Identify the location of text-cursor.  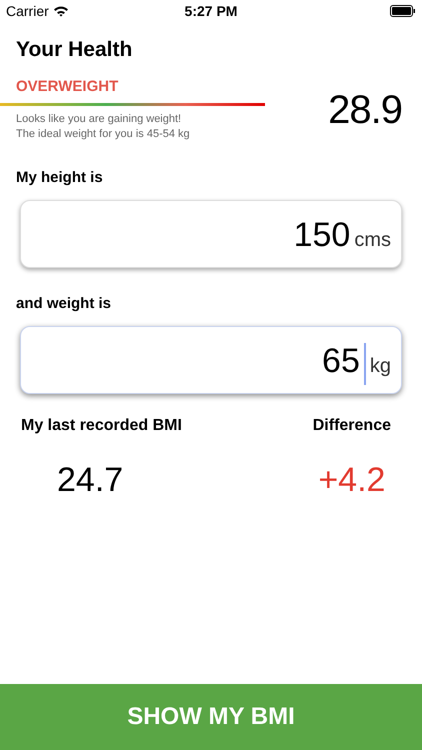
(365, 364).